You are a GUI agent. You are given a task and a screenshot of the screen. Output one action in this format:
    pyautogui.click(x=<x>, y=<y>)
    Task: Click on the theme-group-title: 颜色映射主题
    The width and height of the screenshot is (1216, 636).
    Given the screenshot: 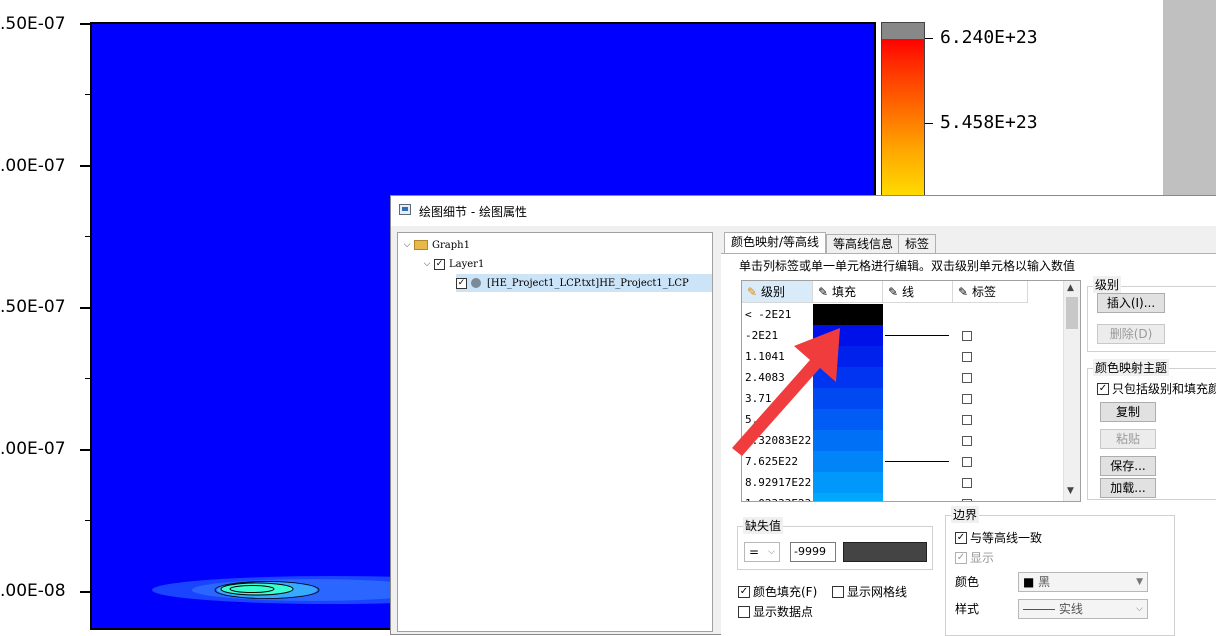 What is the action you would take?
    pyautogui.click(x=1131, y=367)
    